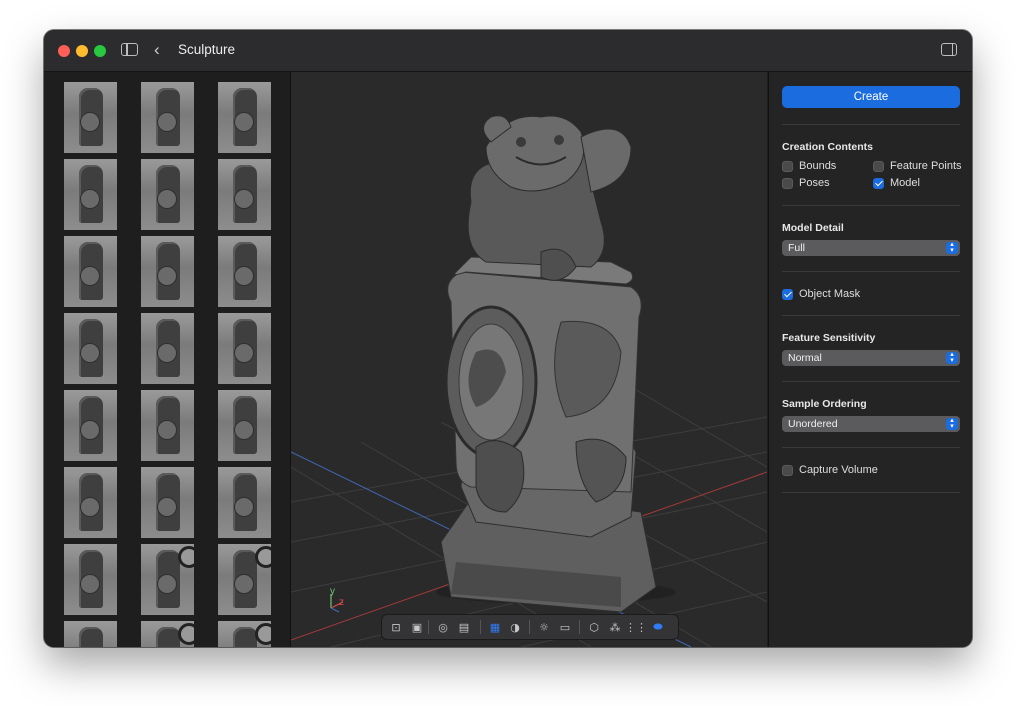 The image size is (1016, 706). I want to click on object-mask-checkbox, so click(787, 294).